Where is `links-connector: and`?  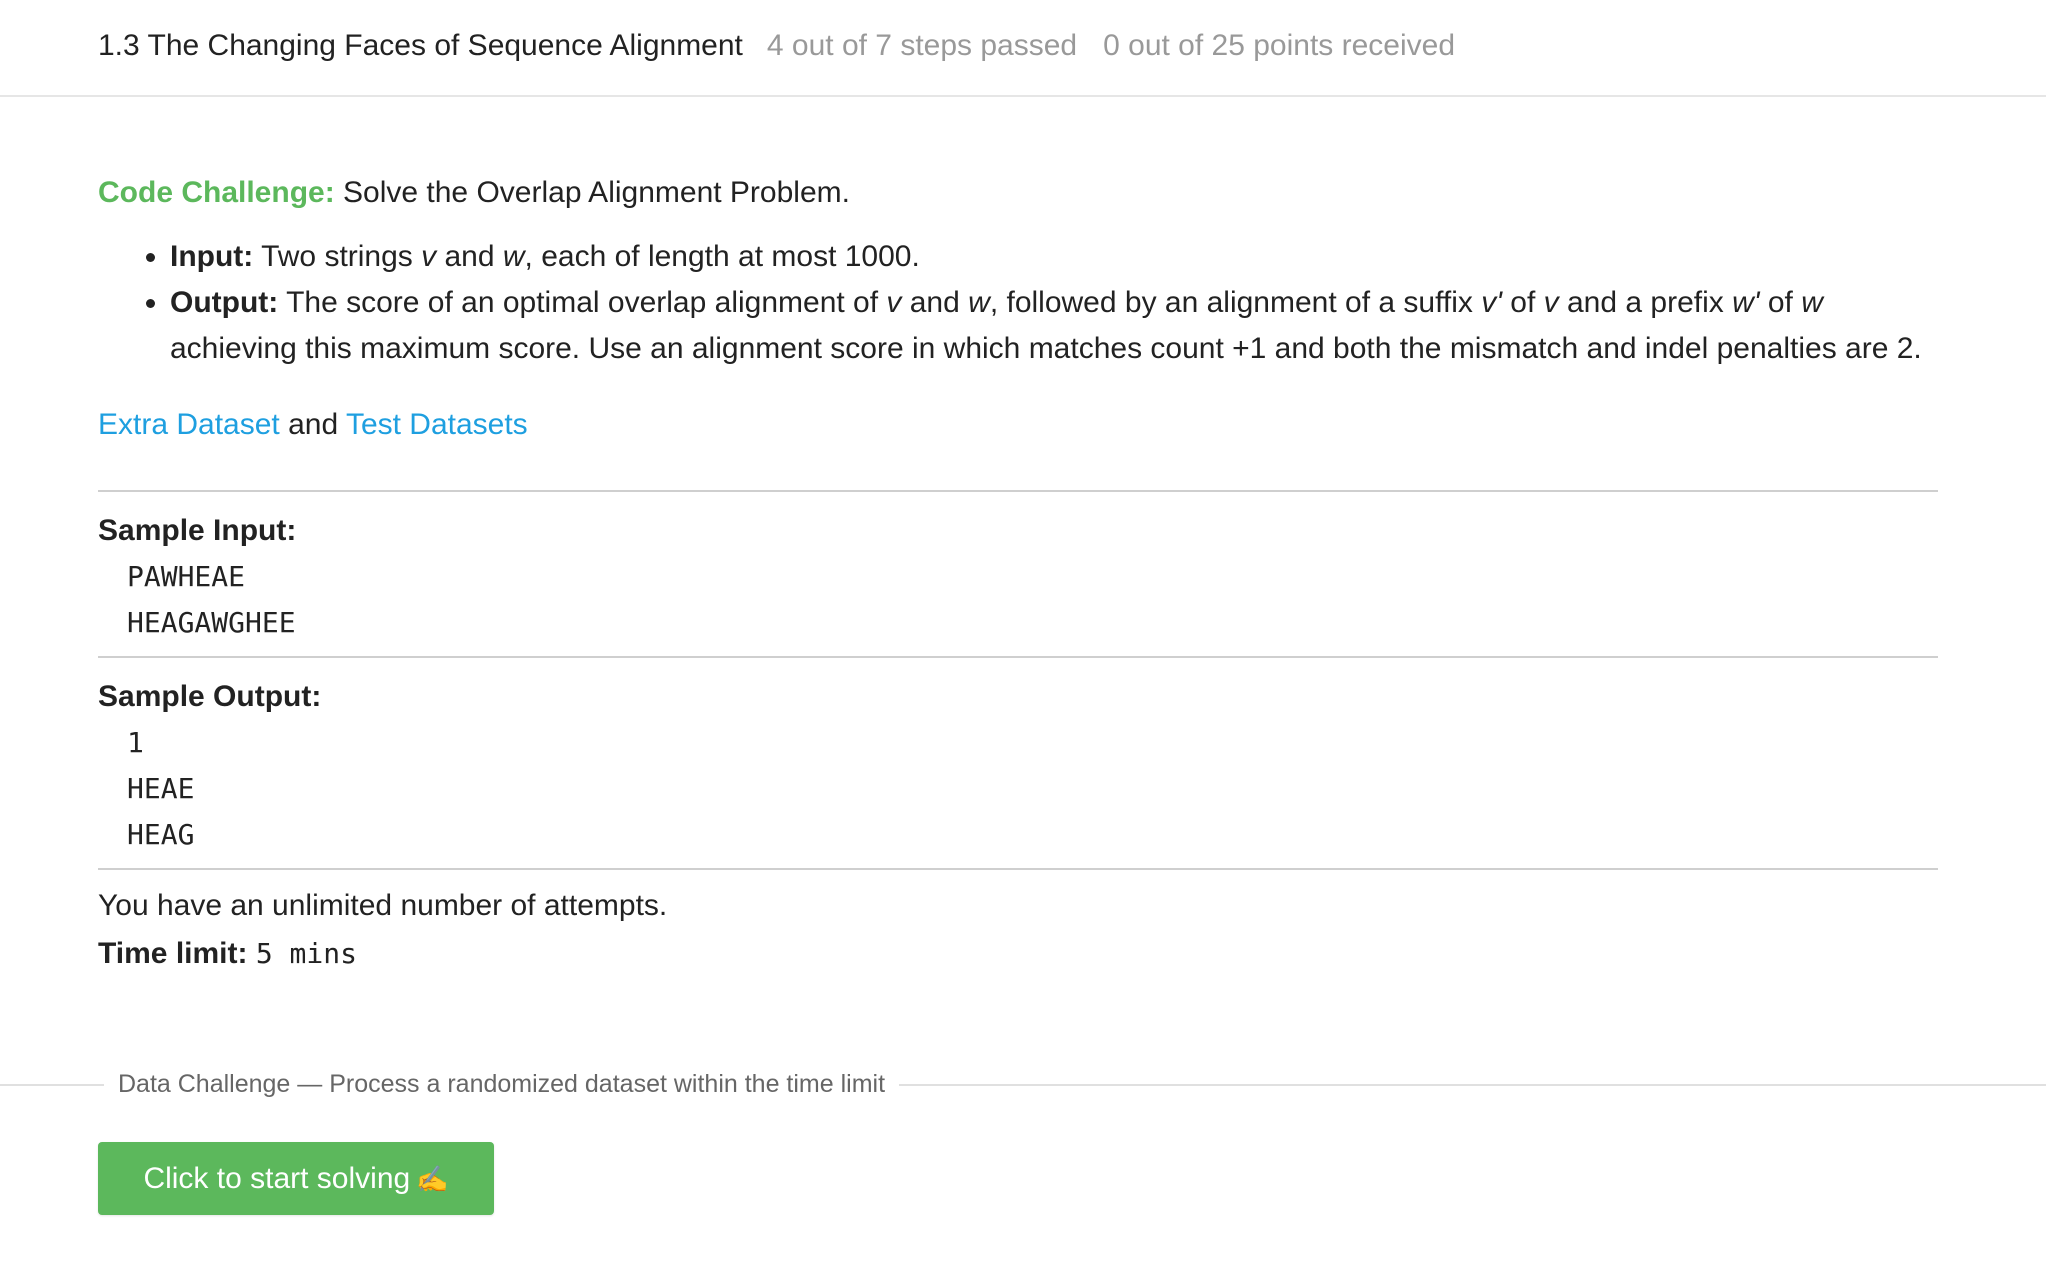
links-connector: and is located at coordinates (312, 424).